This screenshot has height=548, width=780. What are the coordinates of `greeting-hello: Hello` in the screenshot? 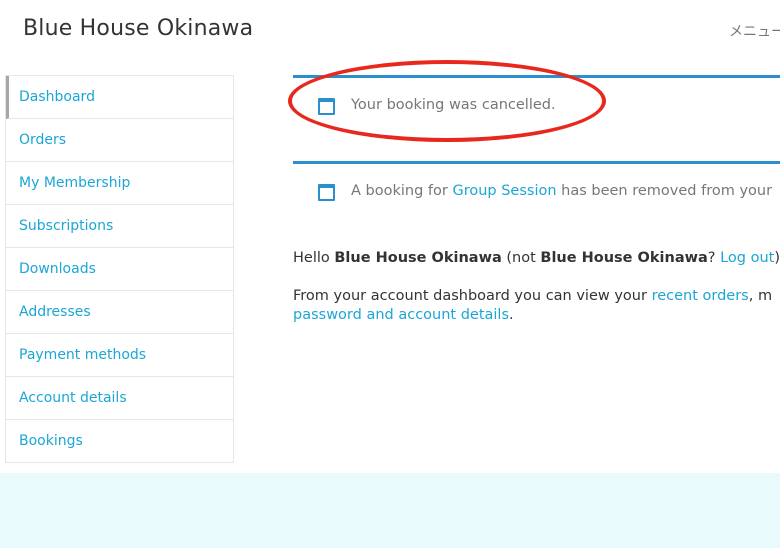 It's located at (314, 258).